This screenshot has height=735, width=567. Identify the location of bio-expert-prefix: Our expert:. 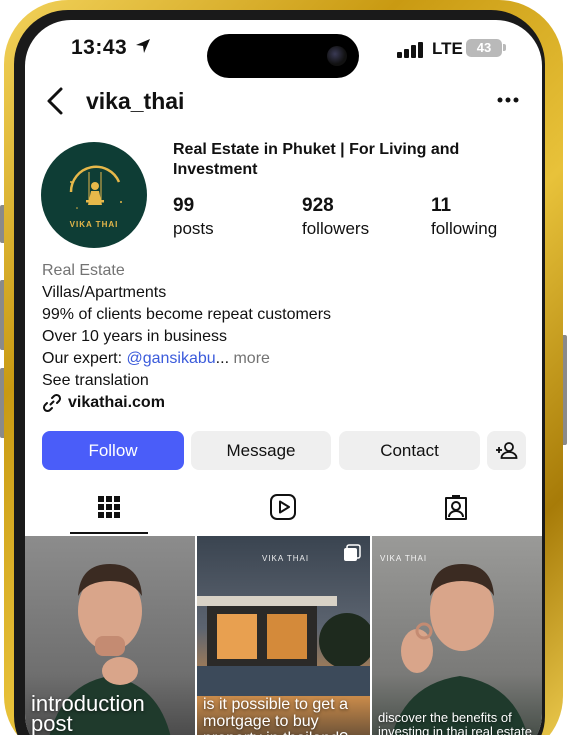
(84, 358).